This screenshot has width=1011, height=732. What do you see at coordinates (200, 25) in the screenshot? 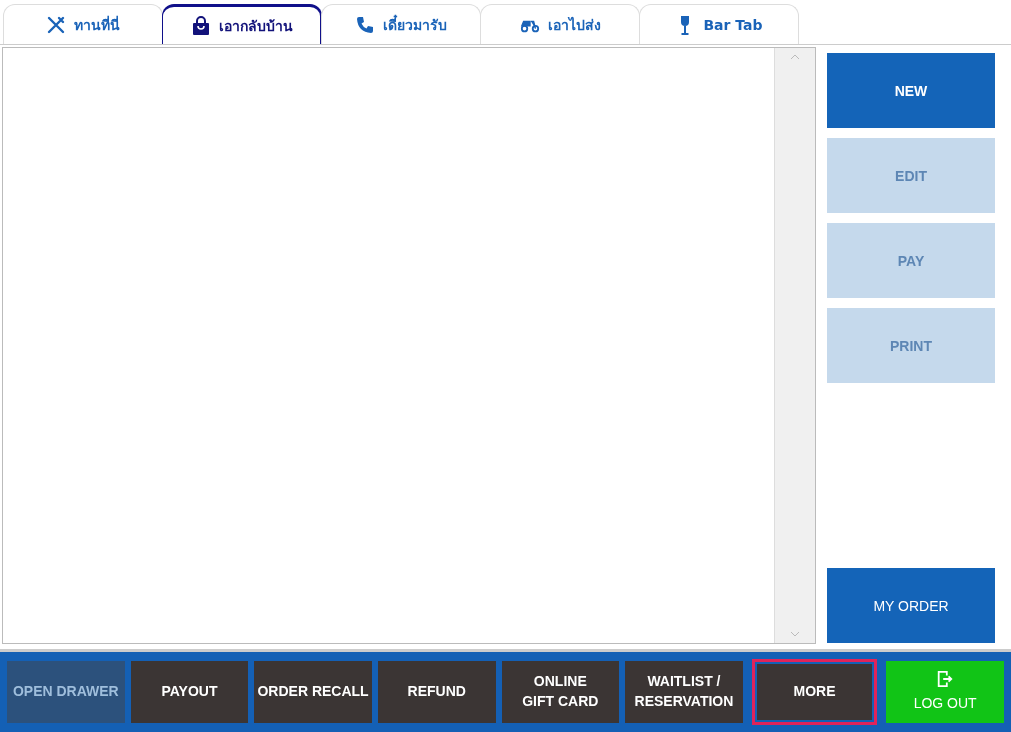
I see `shopping-bag-icon` at bounding box center [200, 25].